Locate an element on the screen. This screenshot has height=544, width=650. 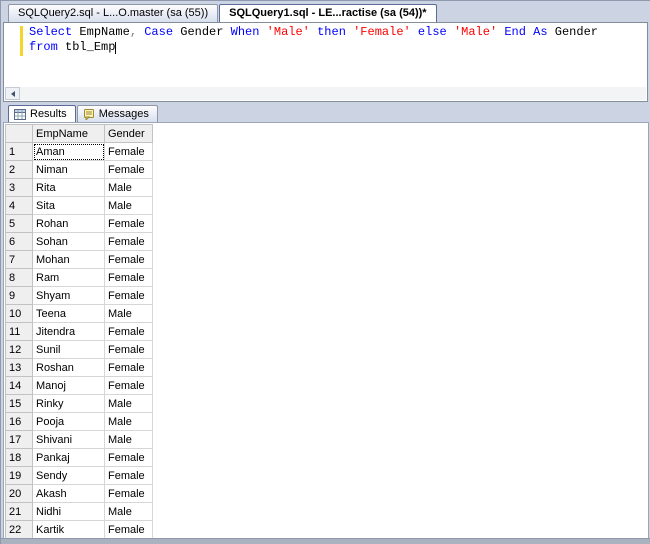
editor-horizontal-scrollbar is located at coordinates (325, 93).